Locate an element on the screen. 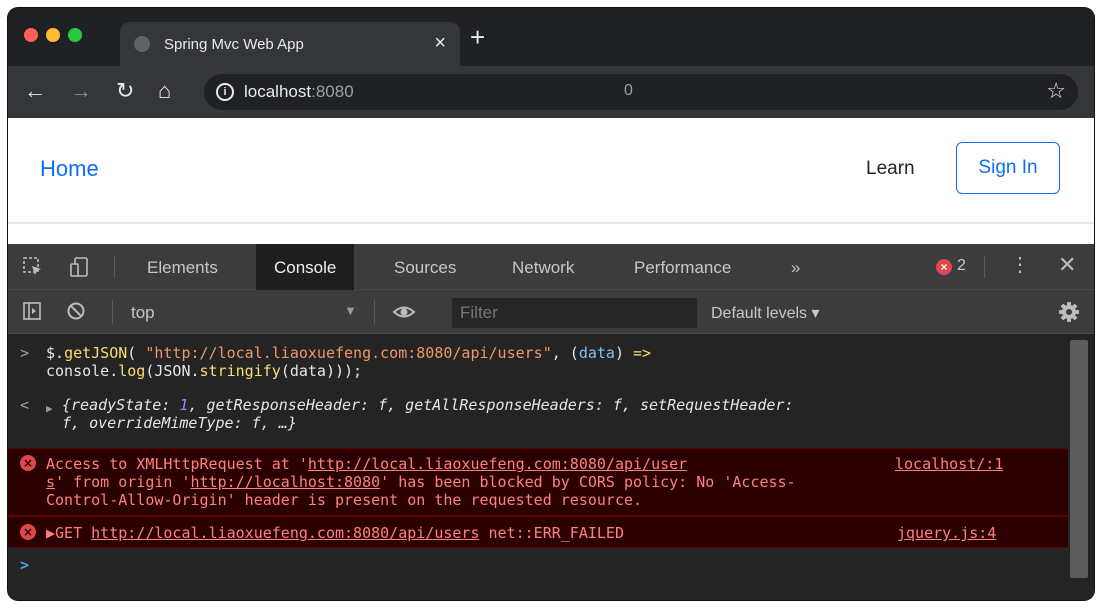 This screenshot has width=1102, height=608. tab-elements: Elements is located at coordinates (182, 268).